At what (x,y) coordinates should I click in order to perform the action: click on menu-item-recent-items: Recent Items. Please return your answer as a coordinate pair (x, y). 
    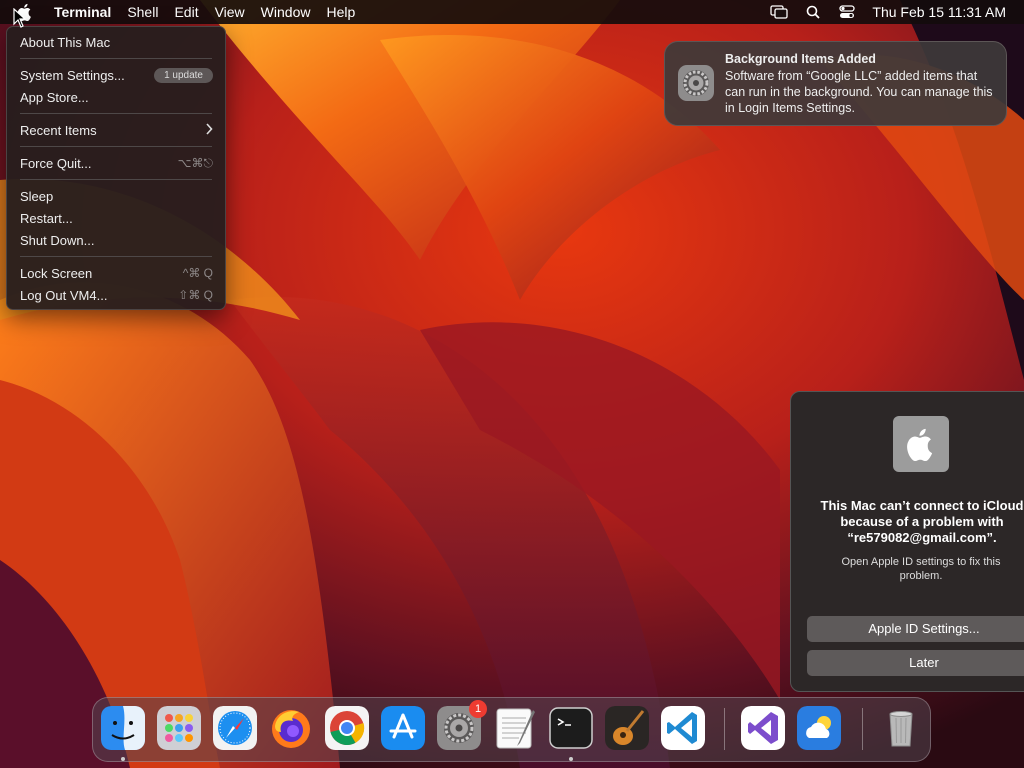
    Looking at the image, I should click on (116, 130).